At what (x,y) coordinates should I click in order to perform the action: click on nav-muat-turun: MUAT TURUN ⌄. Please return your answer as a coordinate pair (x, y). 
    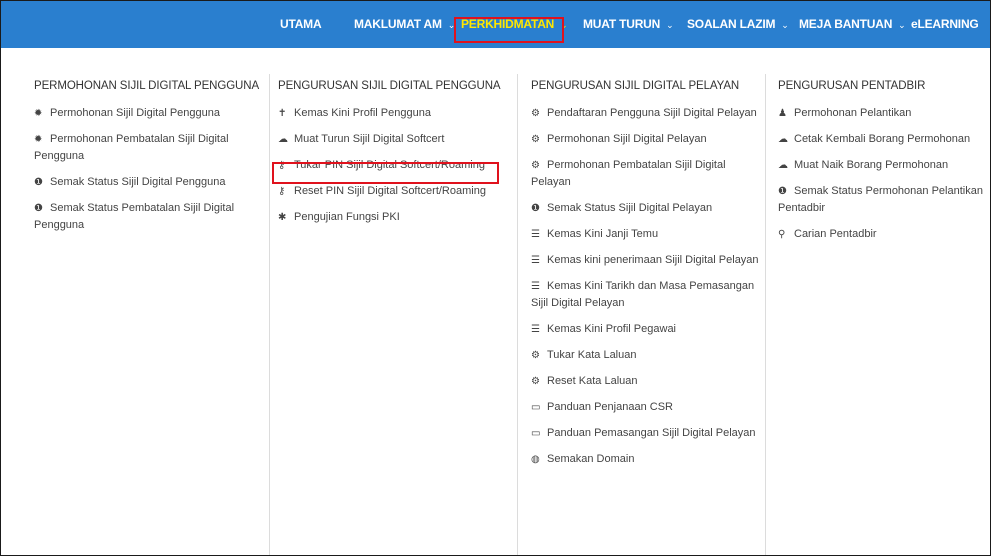
    Looking at the image, I should click on (628, 24).